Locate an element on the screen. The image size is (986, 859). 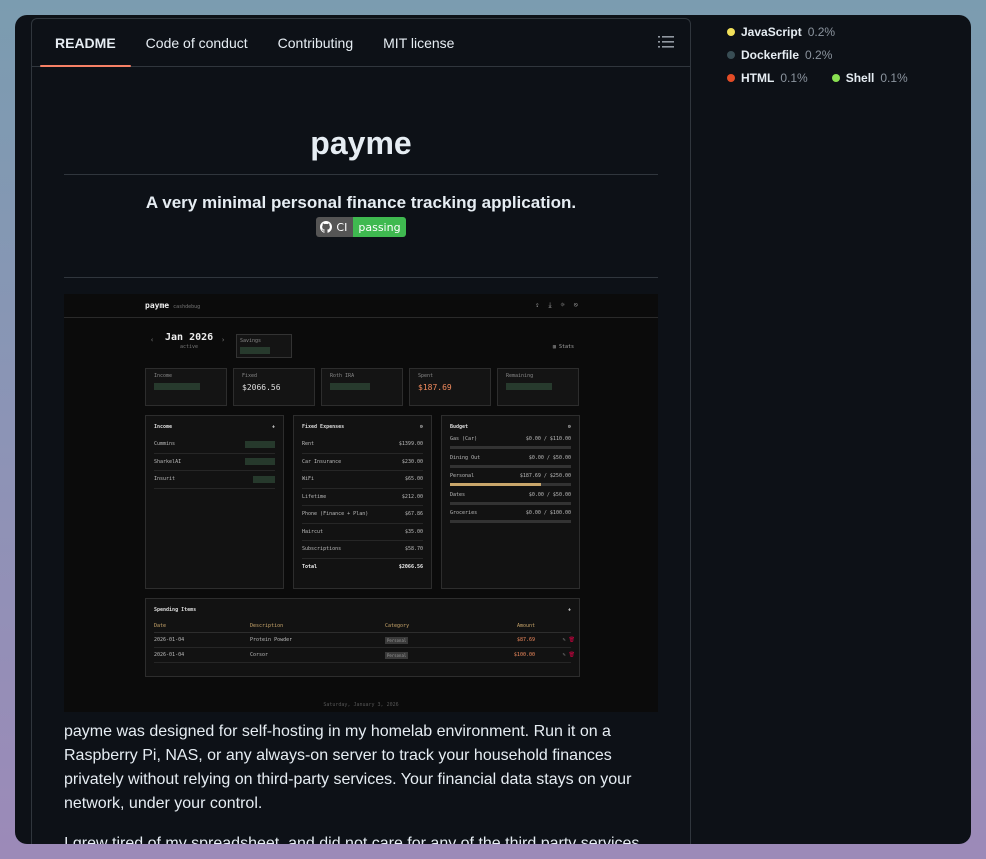
badge-label: CI is located at coordinates (342, 227).